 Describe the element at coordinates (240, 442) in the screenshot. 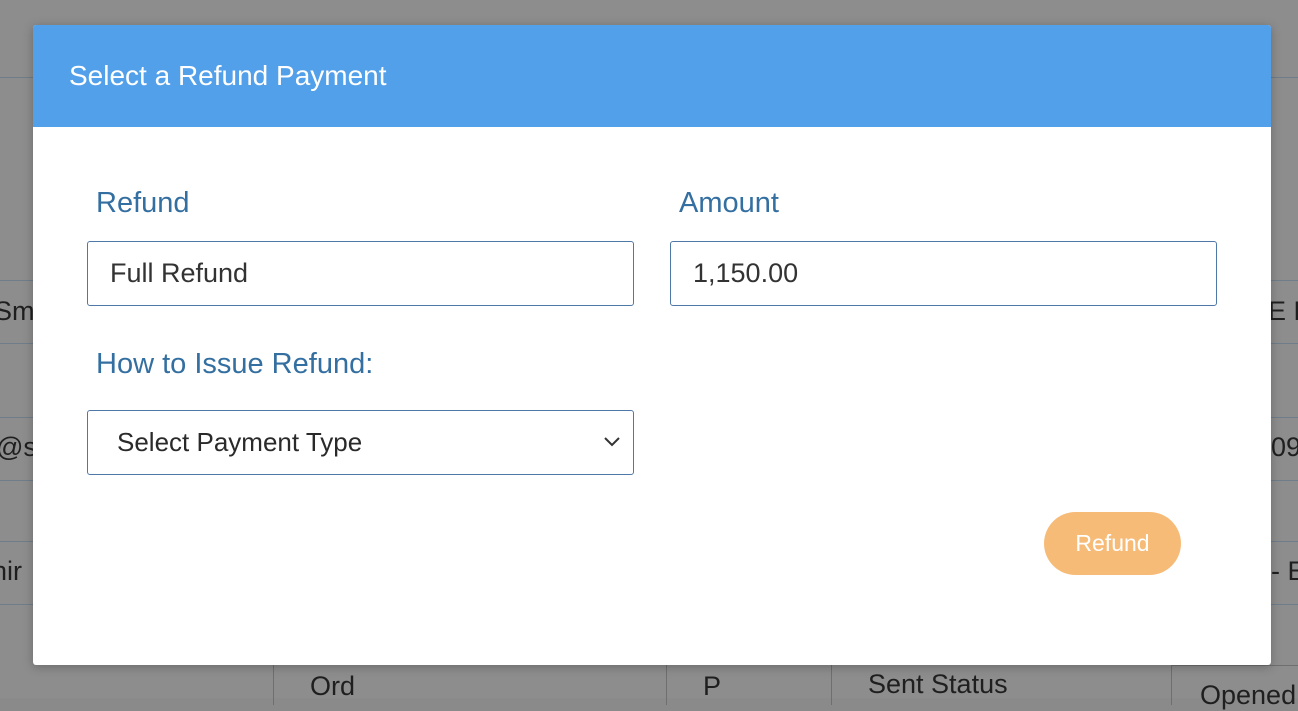

I see `payment-type-selected: Select Payment Type` at that location.